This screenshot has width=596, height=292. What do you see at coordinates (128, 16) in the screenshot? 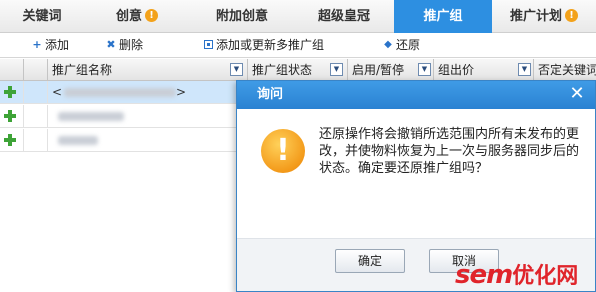
I see `tab-label: 创意` at bounding box center [128, 16].